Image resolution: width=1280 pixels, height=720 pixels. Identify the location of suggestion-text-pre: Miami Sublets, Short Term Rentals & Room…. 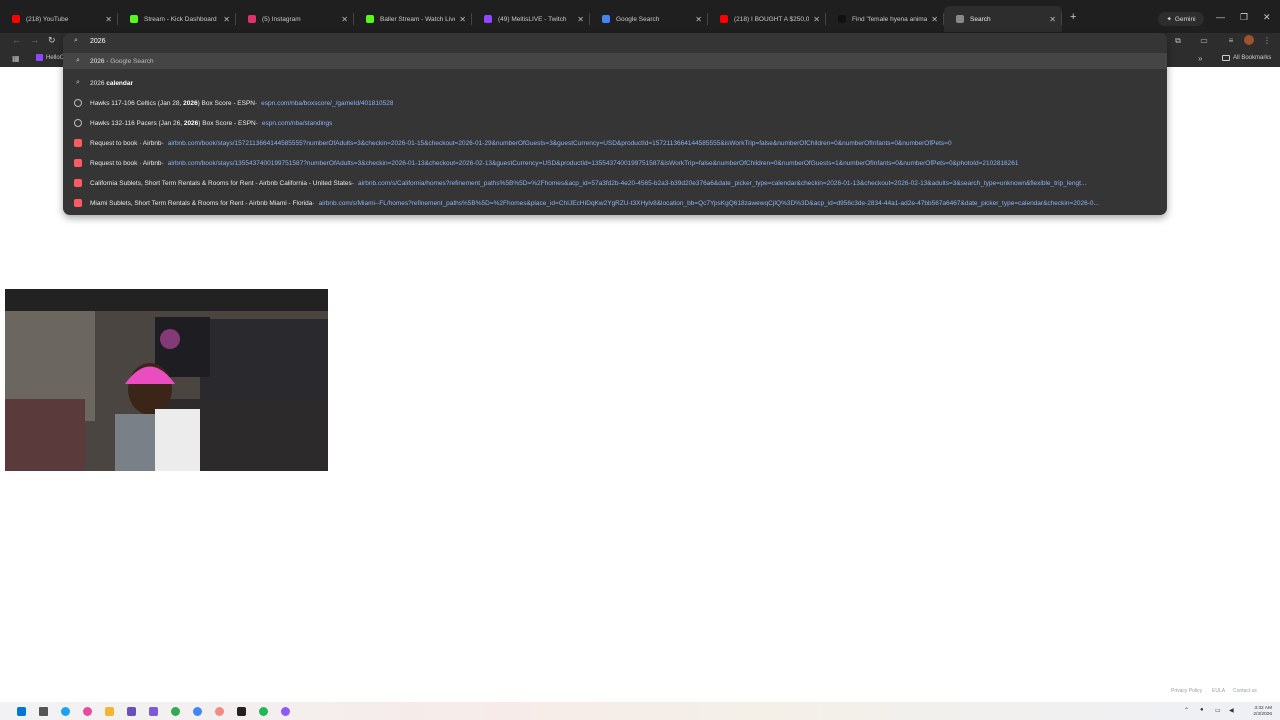
(201, 203).